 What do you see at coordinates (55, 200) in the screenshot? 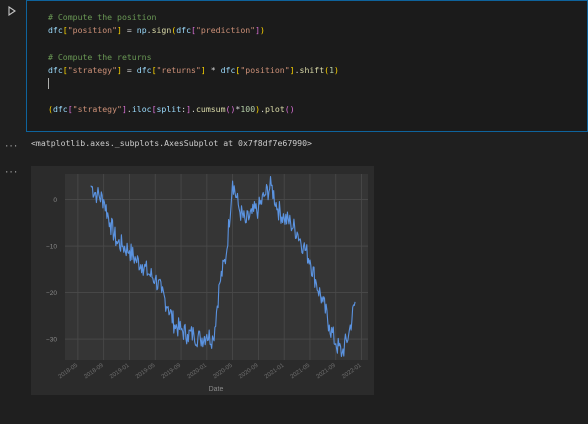
I see `y-tick-label: 0` at bounding box center [55, 200].